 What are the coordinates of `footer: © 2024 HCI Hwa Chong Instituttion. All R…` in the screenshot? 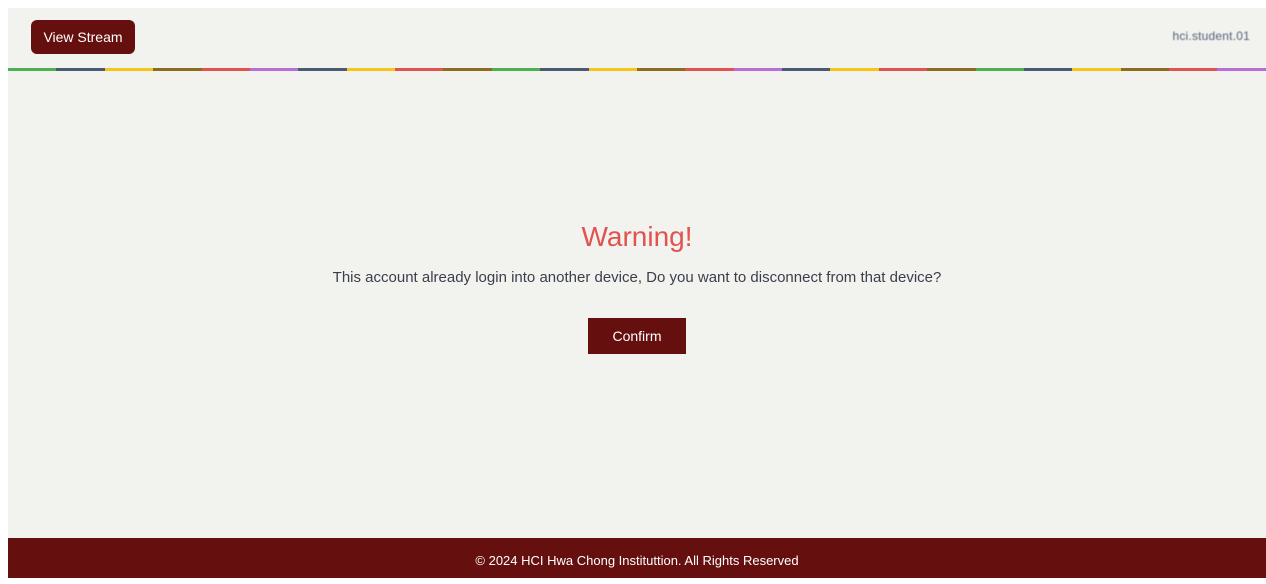 It's located at (637, 558).